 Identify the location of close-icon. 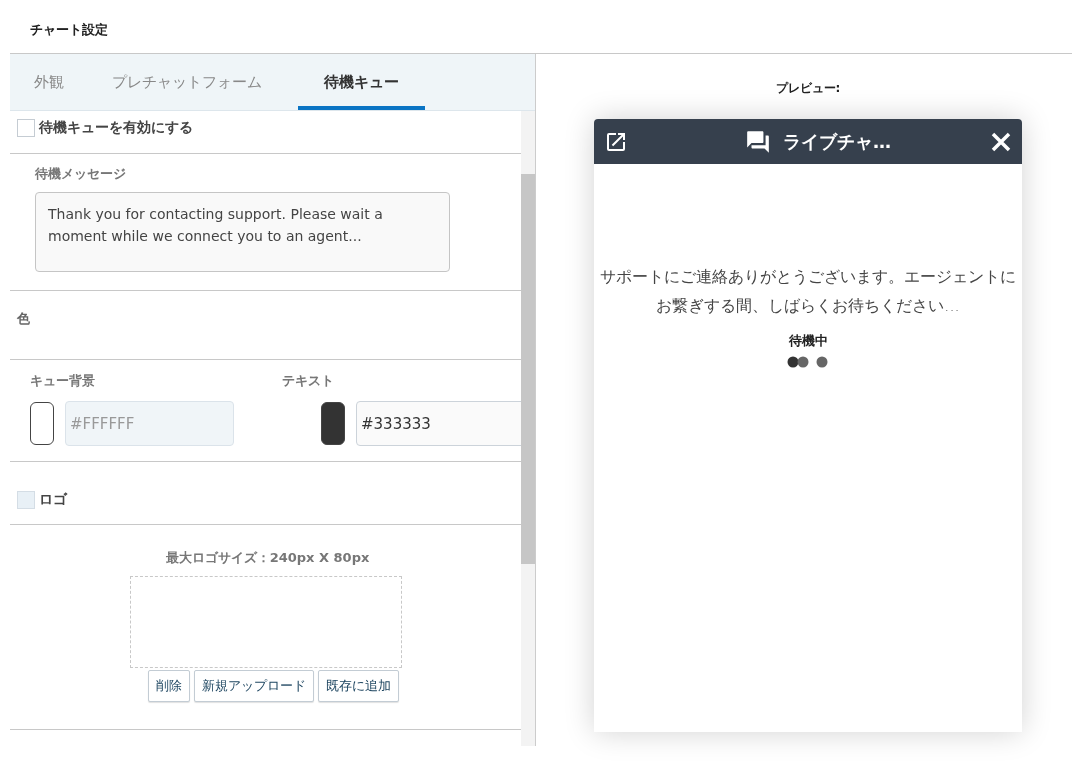
(1001, 141).